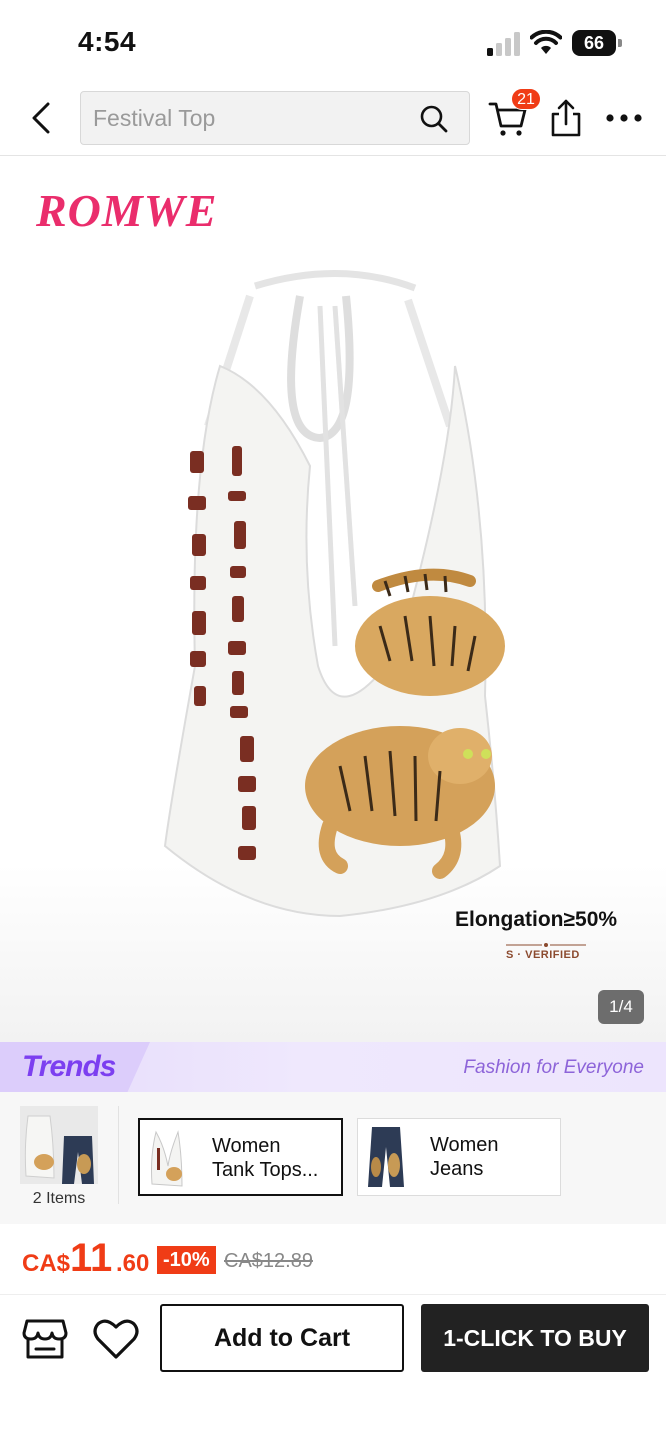  What do you see at coordinates (594, 43) in the screenshot?
I see `battery-level: 66` at bounding box center [594, 43].